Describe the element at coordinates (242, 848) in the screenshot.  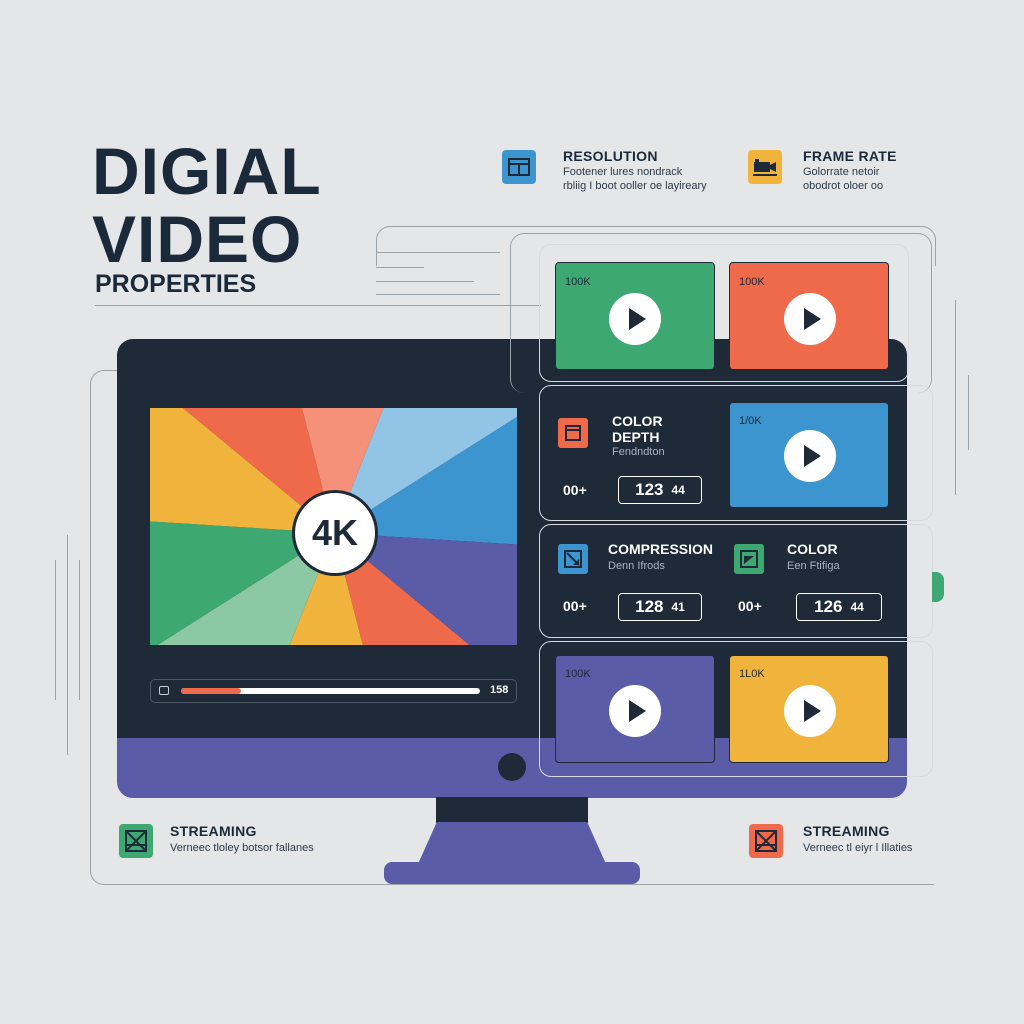
I see `streaming-desc-left: Verneec tloley botsor fallanes` at that location.